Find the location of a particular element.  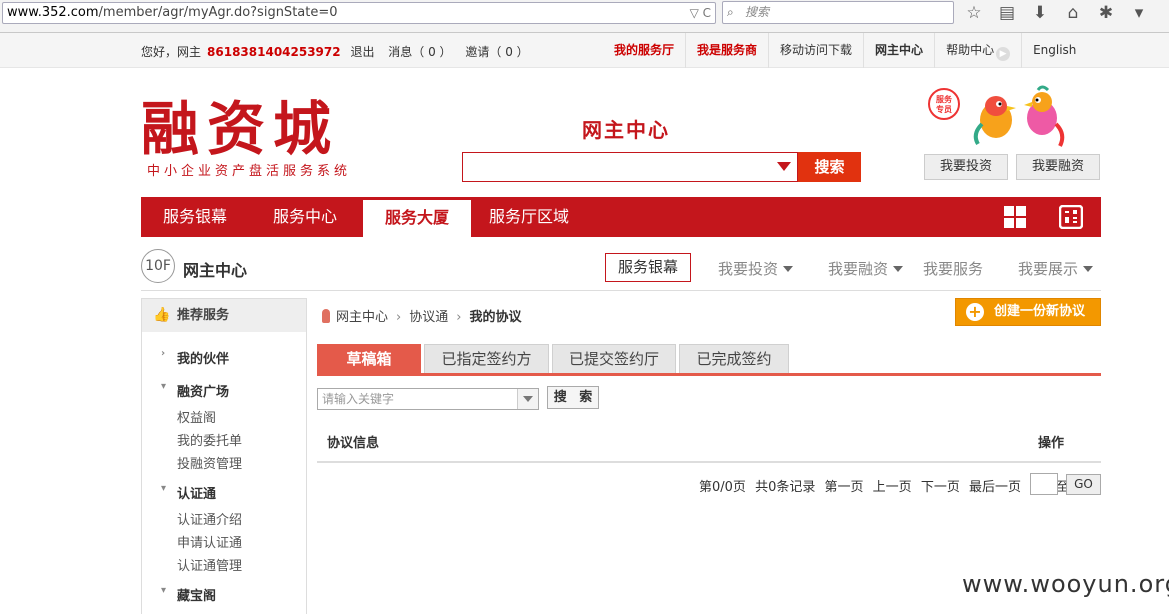

finance-button: 我要融资 is located at coordinates (1058, 167).